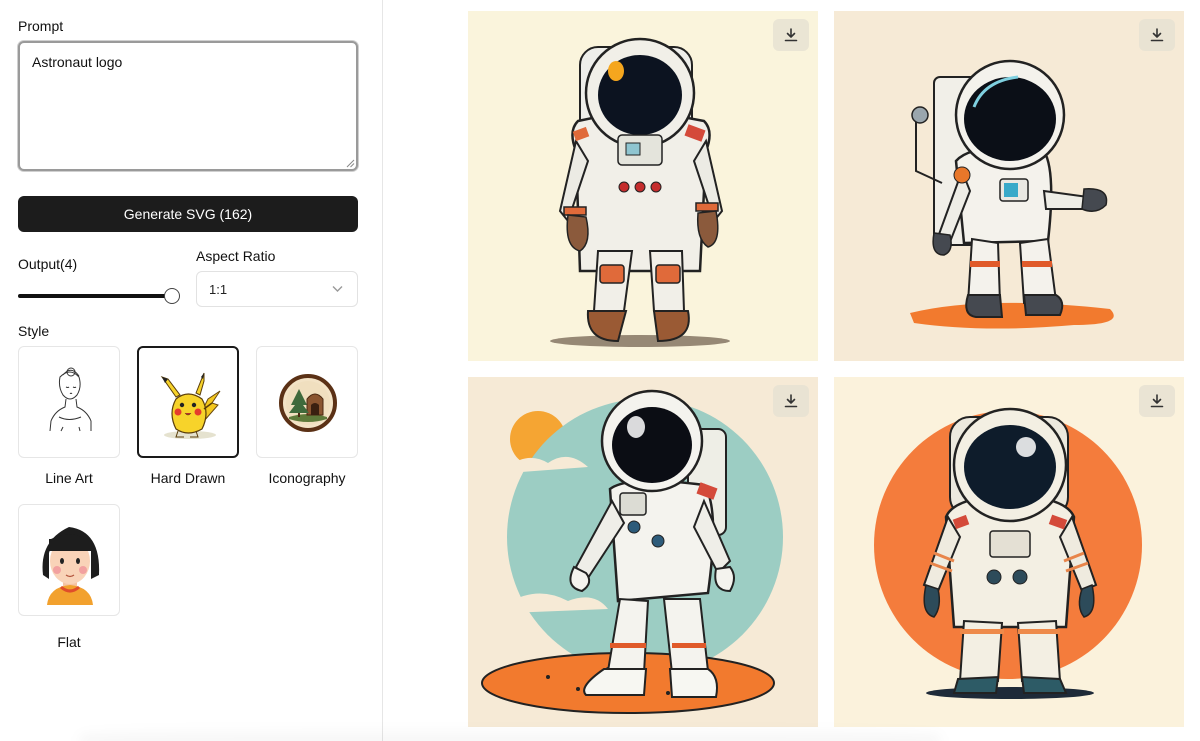 Image resolution: width=1200 pixels, height=741 pixels. What do you see at coordinates (236, 256) in the screenshot?
I see `aspect-ratio-label: Aspect Ratio` at bounding box center [236, 256].